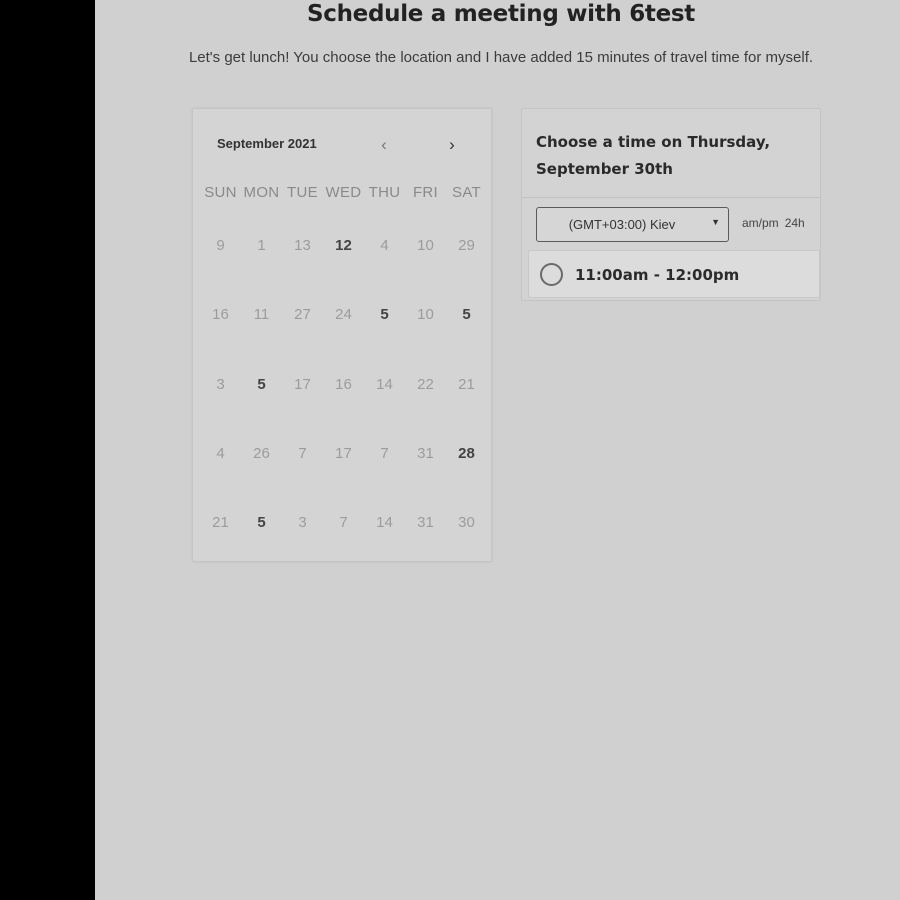 This screenshot has height=900, width=900. What do you see at coordinates (715, 222) in the screenshot?
I see `caret-down-icon: ▼` at bounding box center [715, 222].